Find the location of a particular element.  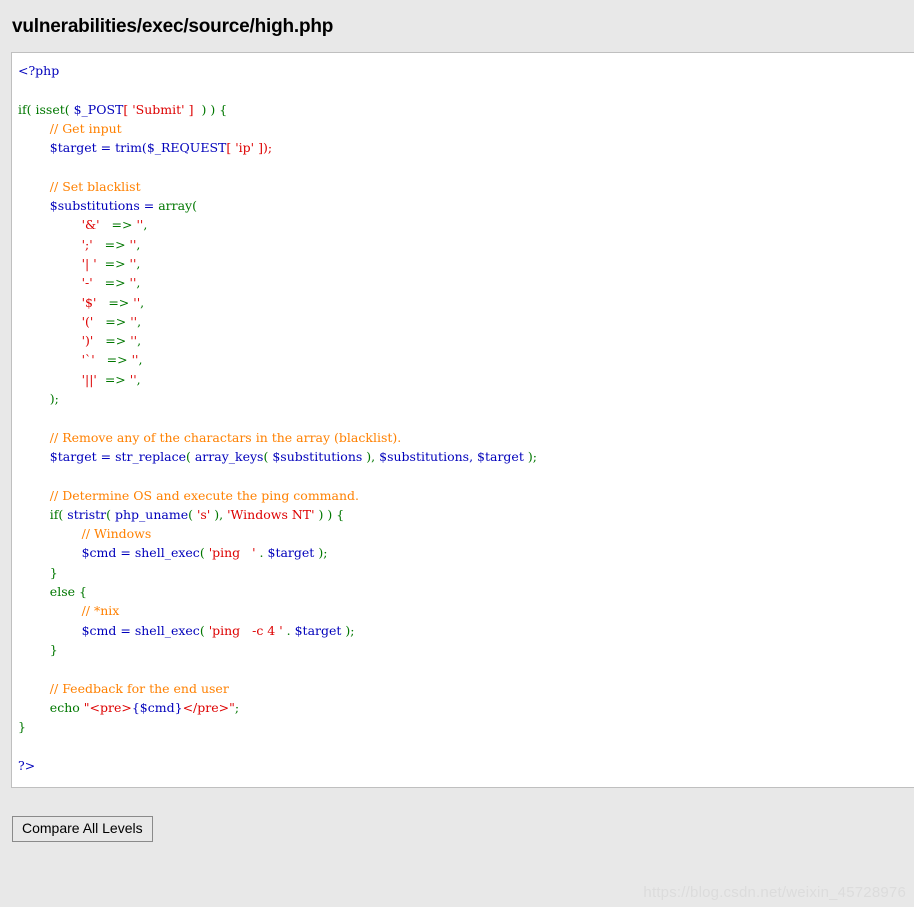

compare-all-levels-button: Compare All Levels is located at coordinates (82, 829).